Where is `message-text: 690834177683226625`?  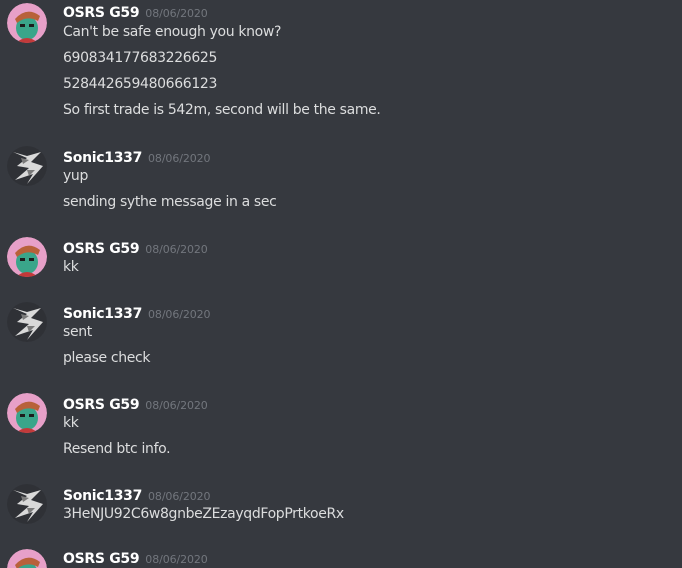 message-text: 690834177683226625 is located at coordinates (140, 58).